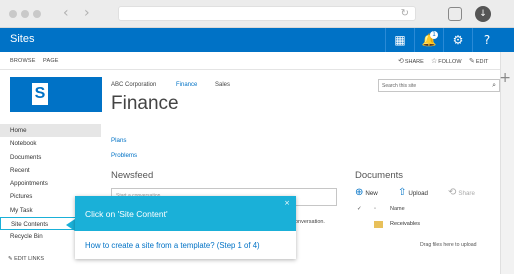 The height and width of the screenshot is (274, 514). Describe the element at coordinates (505, 78) in the screenshot. I see `add-icon: +` at that location.